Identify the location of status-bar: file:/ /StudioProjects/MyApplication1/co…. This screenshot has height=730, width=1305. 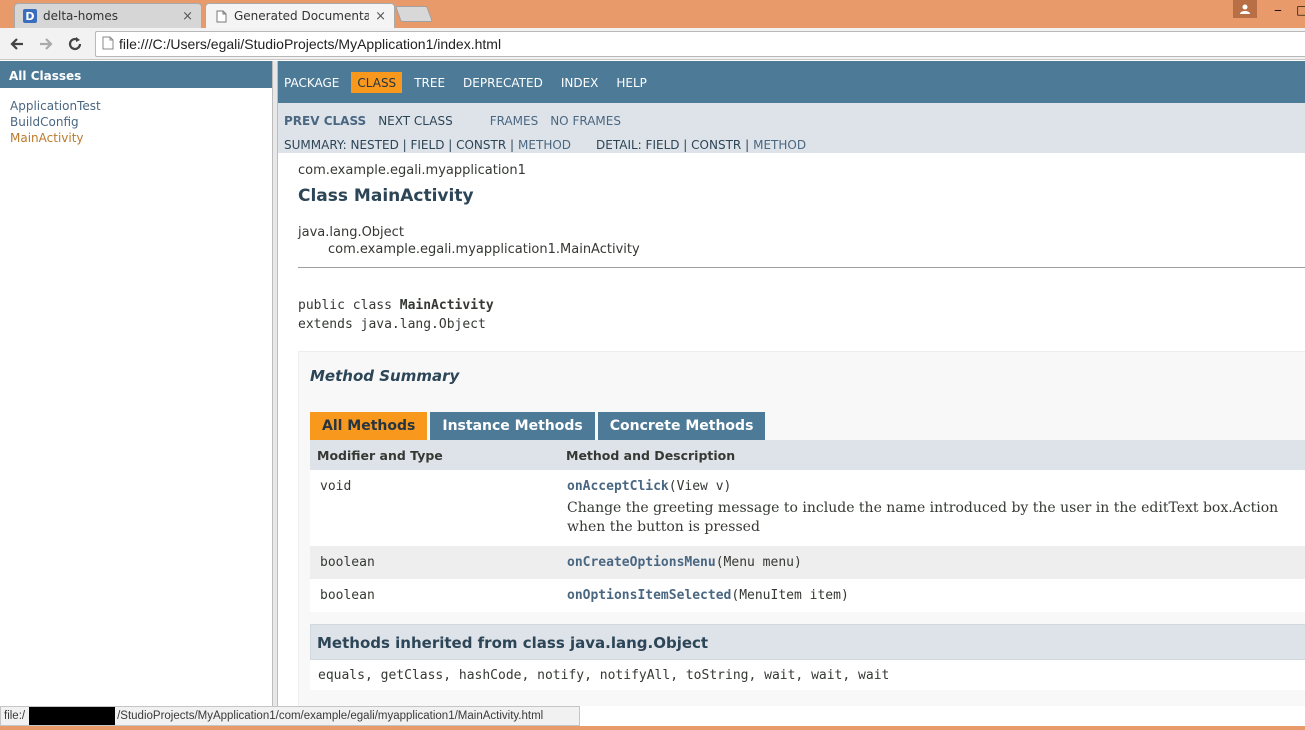
(290, 716).